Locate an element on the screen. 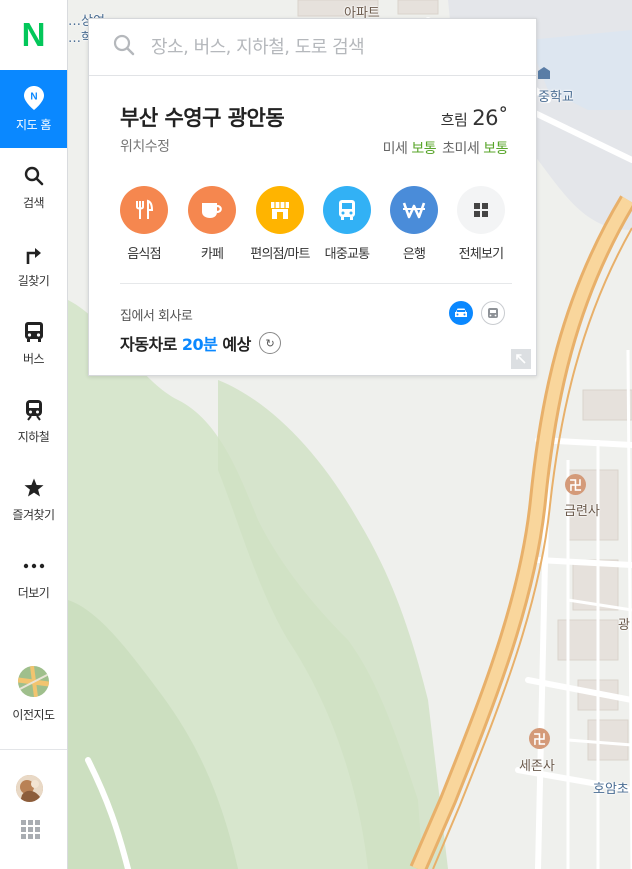  restaurant-icon is located at coordinates (144, 210).